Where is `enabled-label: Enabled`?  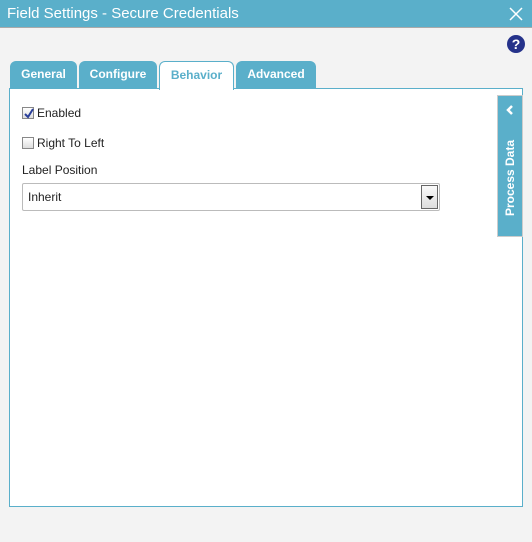 enabled-label: Enabled is located at coordinates (59, 113).